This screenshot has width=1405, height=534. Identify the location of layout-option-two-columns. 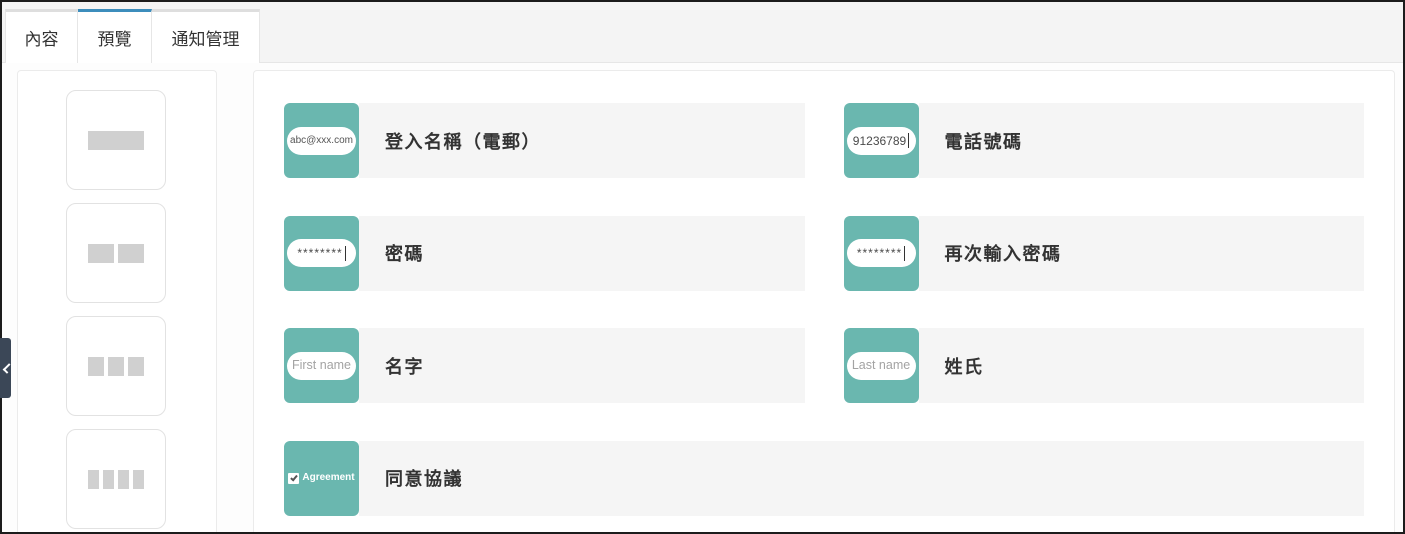
(116, 253).